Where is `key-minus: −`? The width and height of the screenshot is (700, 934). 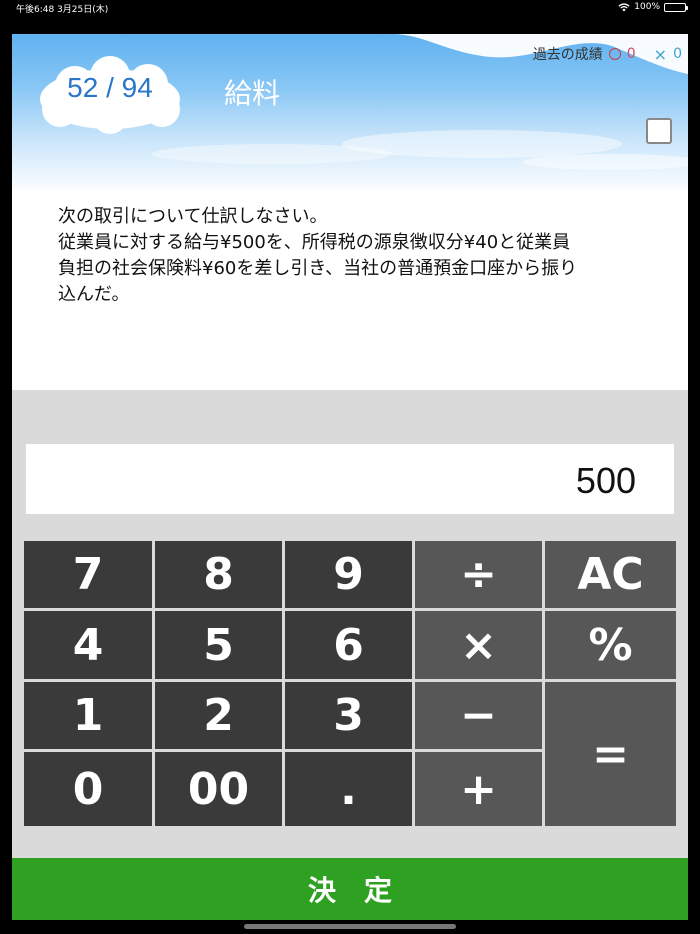 key-minus: − is located at coordinates (478, 715).